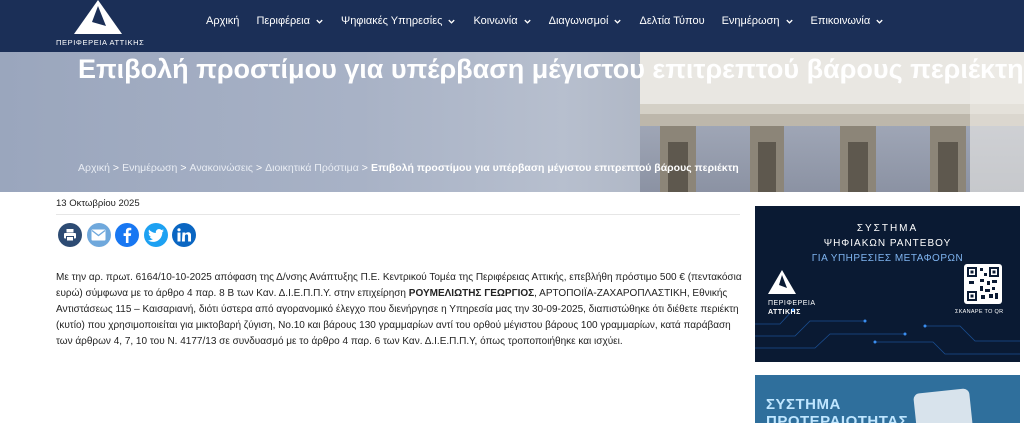 Image resolution: width=1024 pixels, height=423 pixels. I want to click on banner1-line3: ΓΙΑ ΥΠΗΡΕΣΙΕΣ ΜΕΤΑΦΟΡΩΝ, so click(887, 258).